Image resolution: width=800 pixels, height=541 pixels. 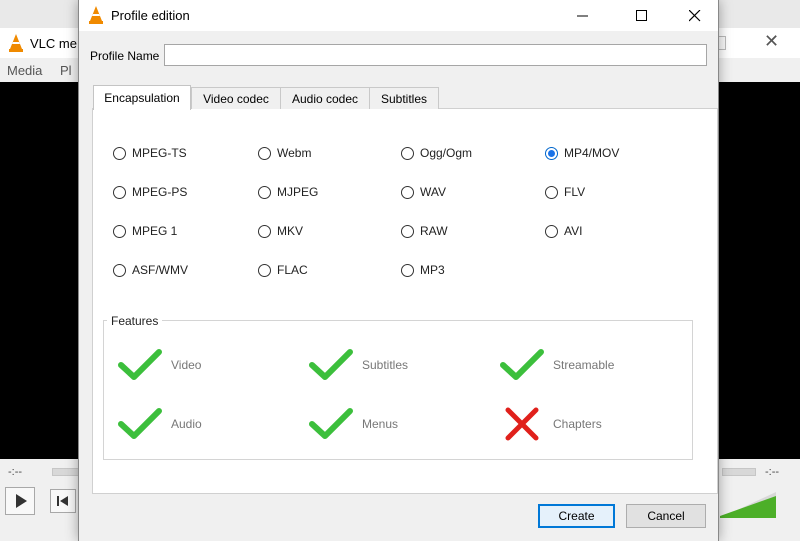 I want to click on minimize-icon, so click(x=582, y=15).